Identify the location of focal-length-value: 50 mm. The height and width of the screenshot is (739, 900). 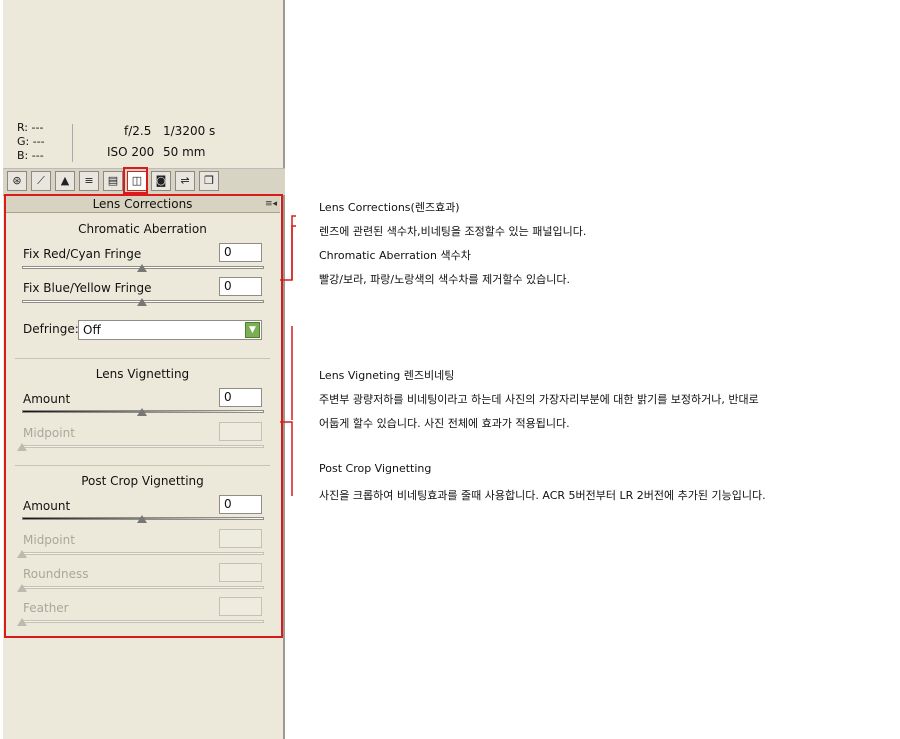
(184, 152).